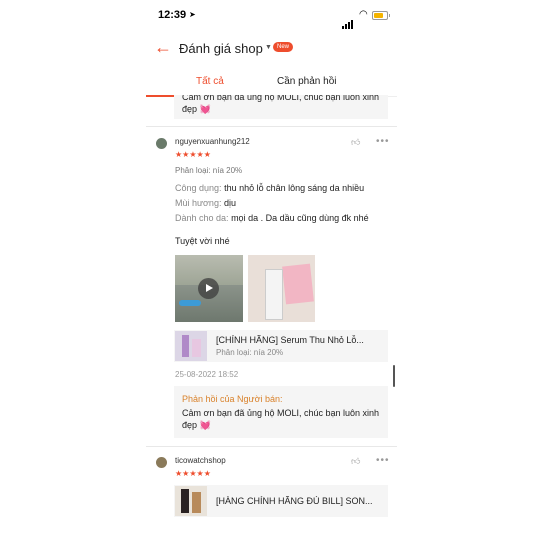 The width and height of the screenshot is (543, 543). What do you see at coordinates (271, 82) in the screenshot?
I see `tab-bar: Tất cả Cần phản hồi` at bounding box center [271, 82].